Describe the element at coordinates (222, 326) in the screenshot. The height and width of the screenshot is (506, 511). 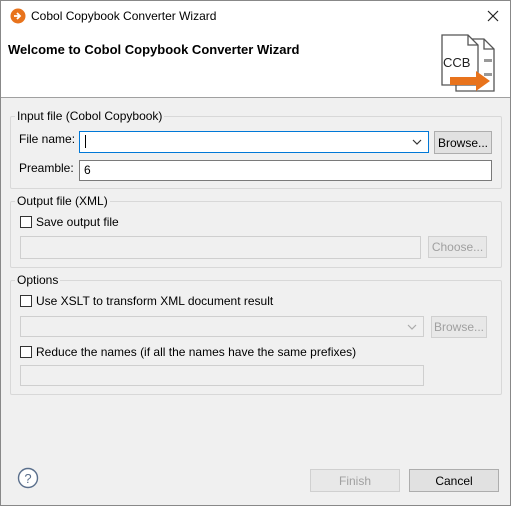
I see `xslt-combo` at that location.